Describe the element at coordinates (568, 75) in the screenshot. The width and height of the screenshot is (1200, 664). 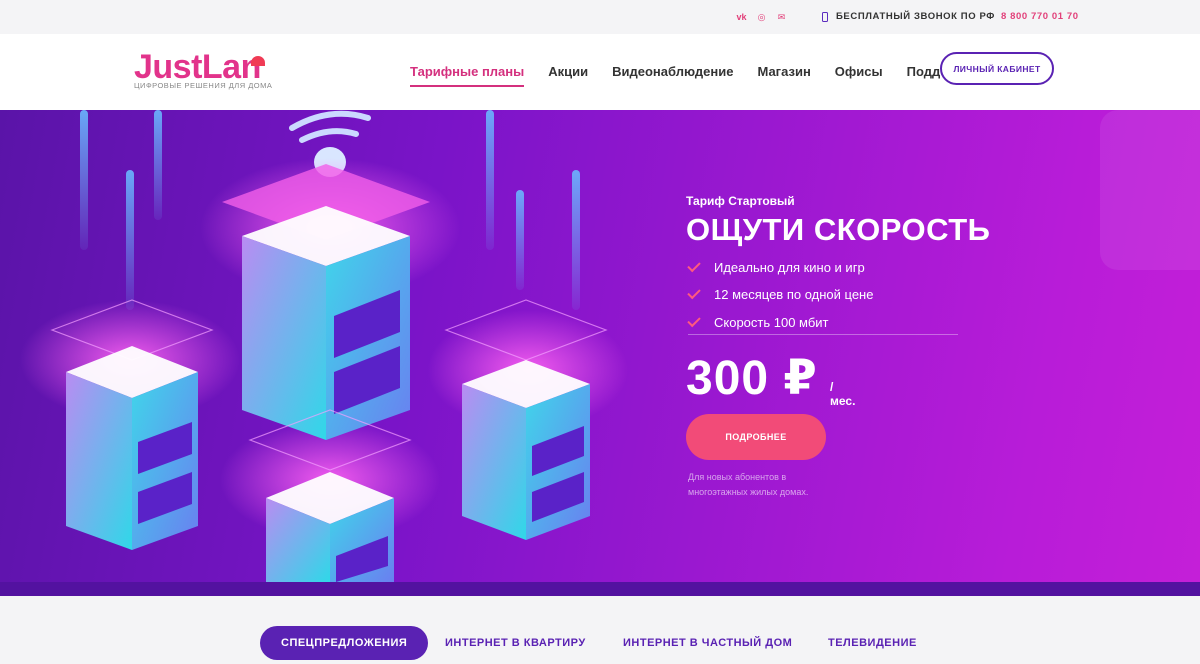
I see `nav-promotions: Акции` at that location.